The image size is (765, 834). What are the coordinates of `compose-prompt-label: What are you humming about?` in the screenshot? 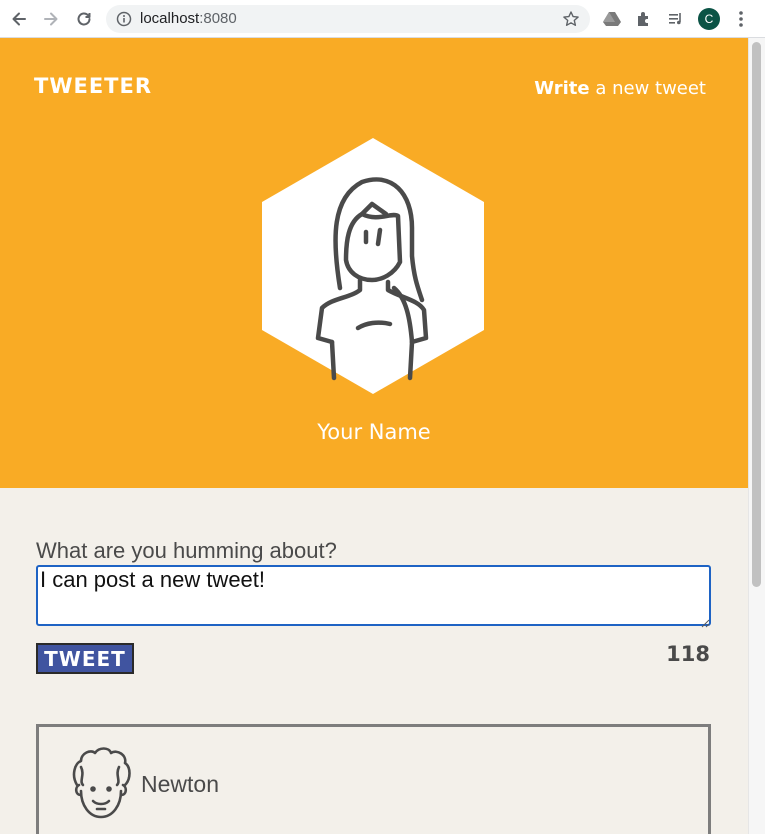 It's located at (186, 550).